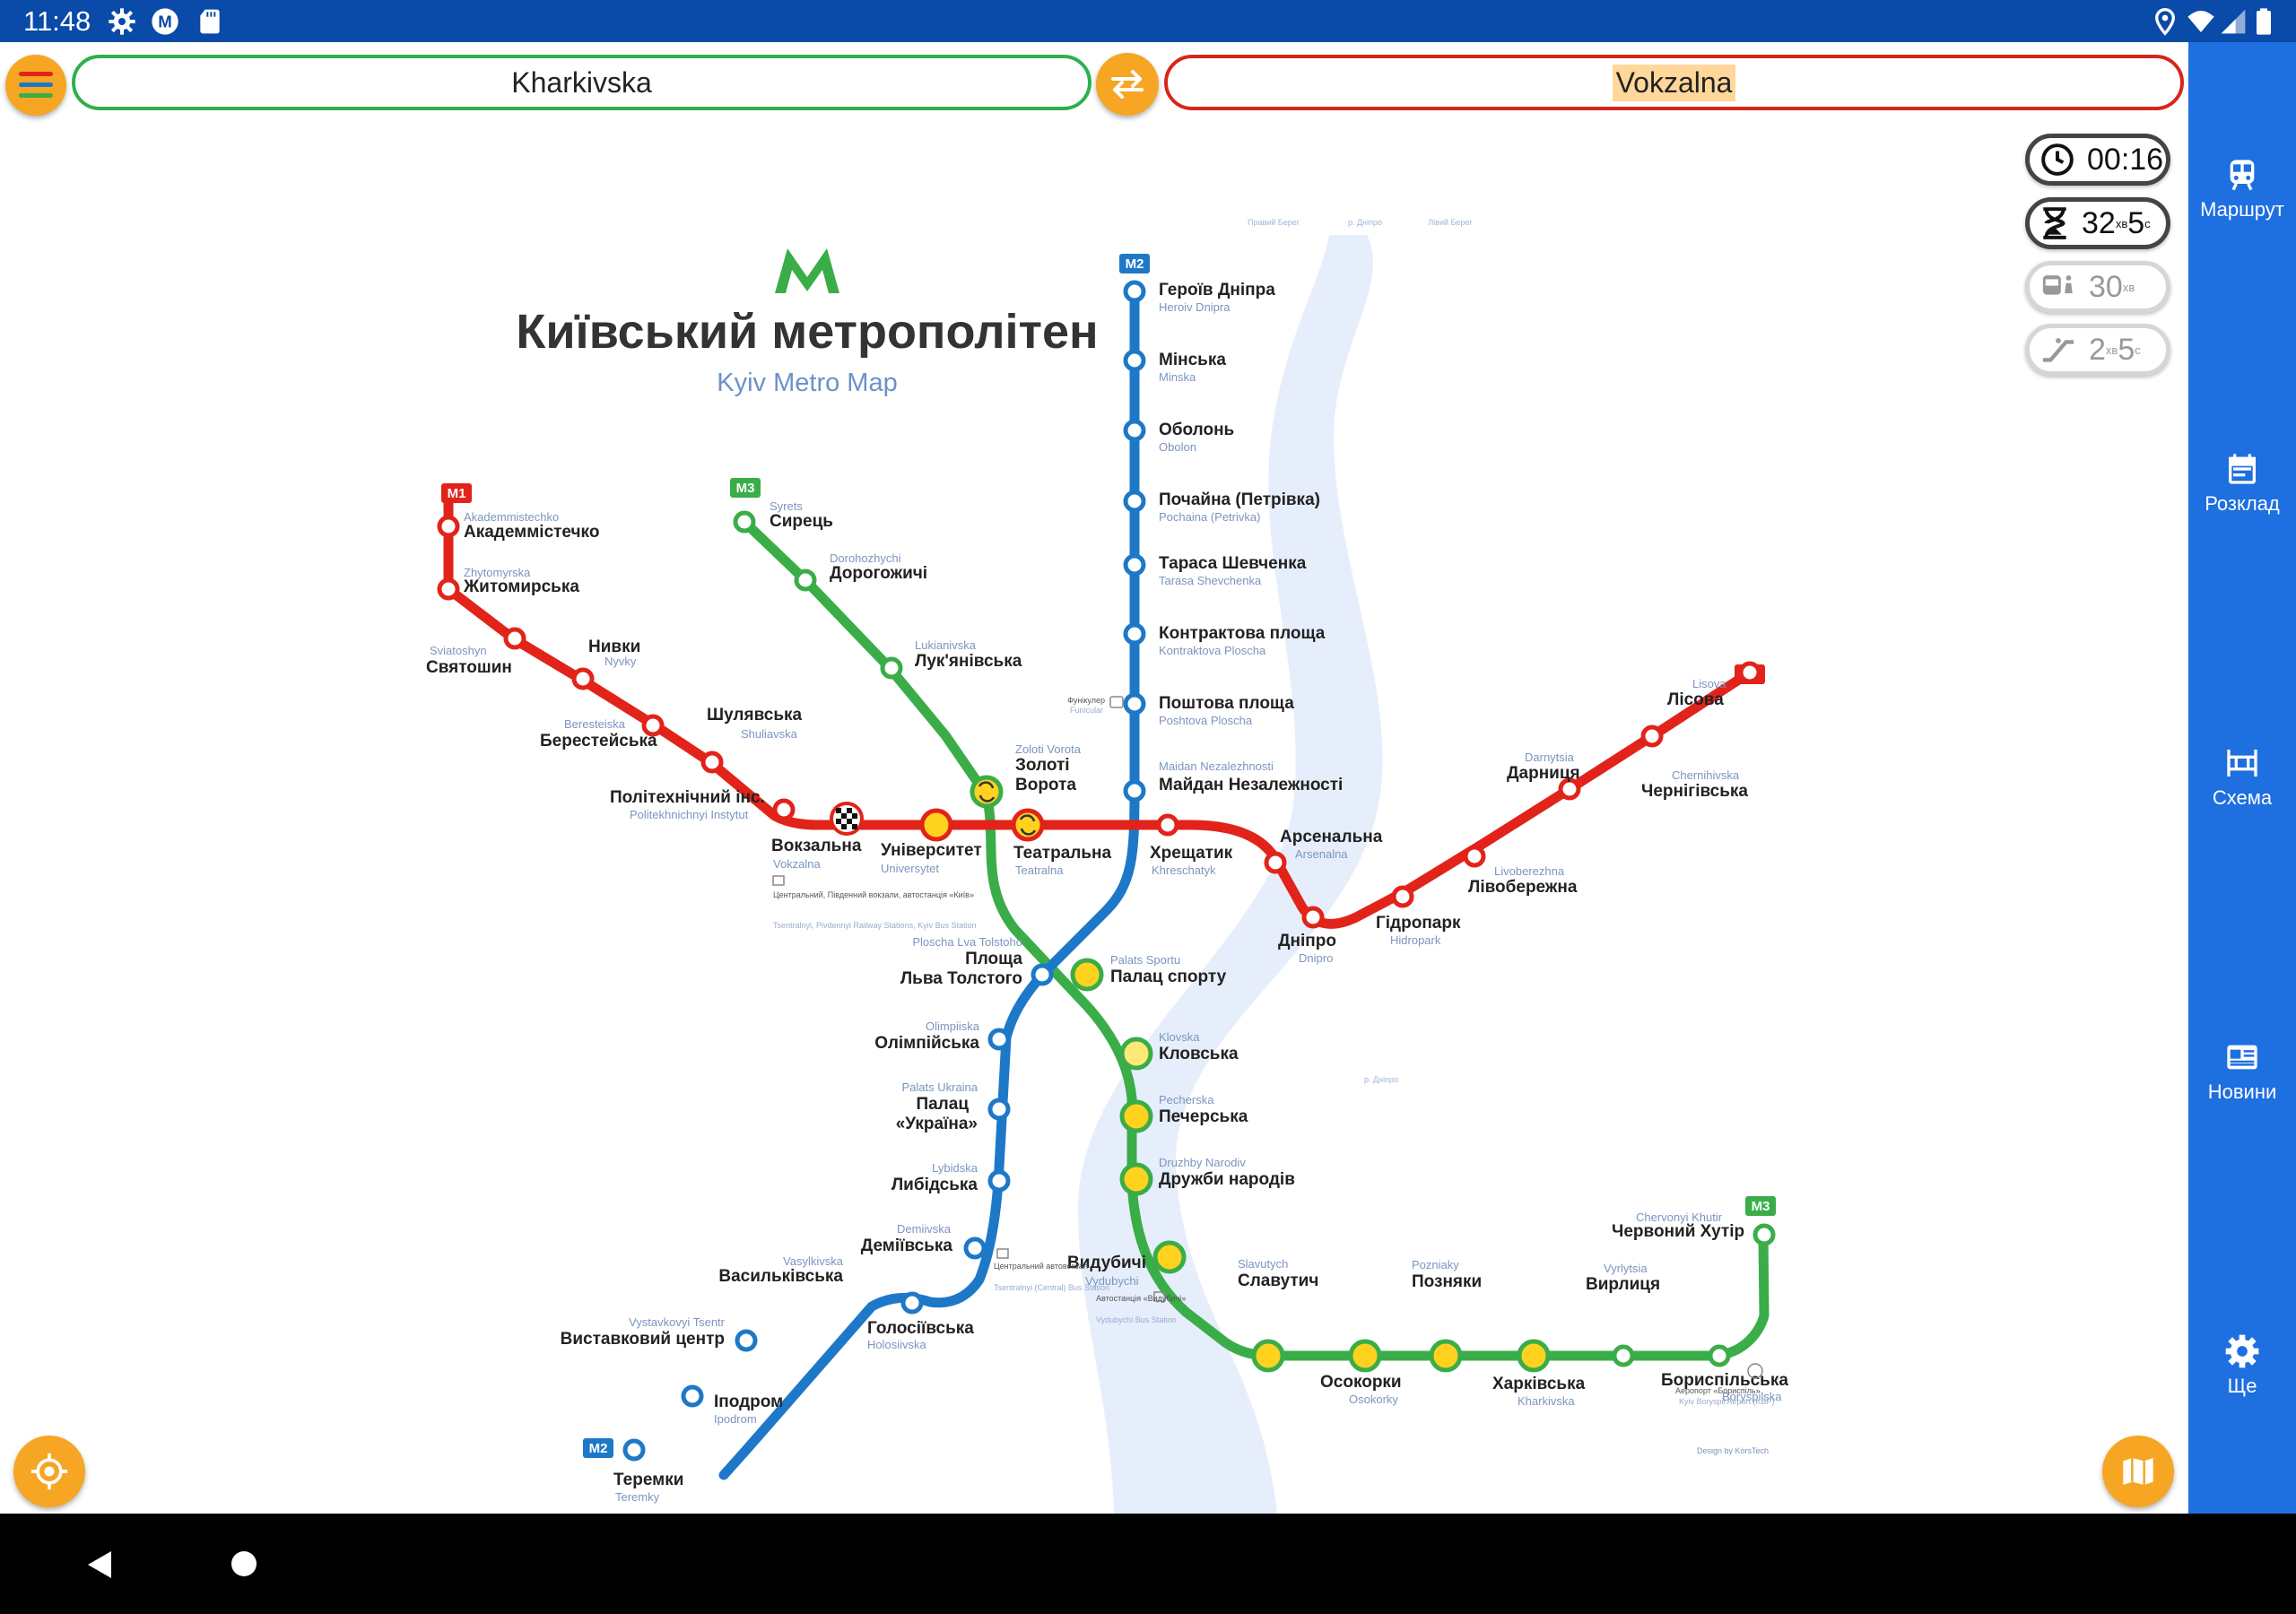 This screenshot has height=1614, width=2296. What do you see at coordinates (746, 1340) in the screenshot?
I see `station-vystavkovyi` at bounding box center [746, 1340].